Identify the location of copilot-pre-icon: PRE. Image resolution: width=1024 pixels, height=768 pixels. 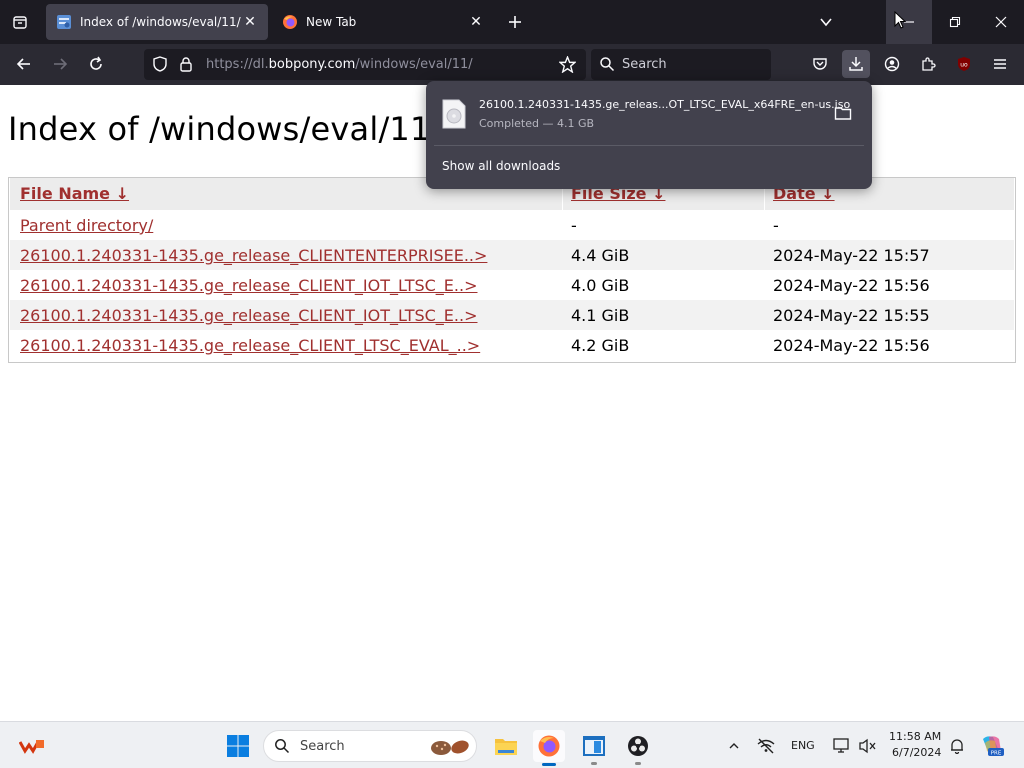
(993, 746).